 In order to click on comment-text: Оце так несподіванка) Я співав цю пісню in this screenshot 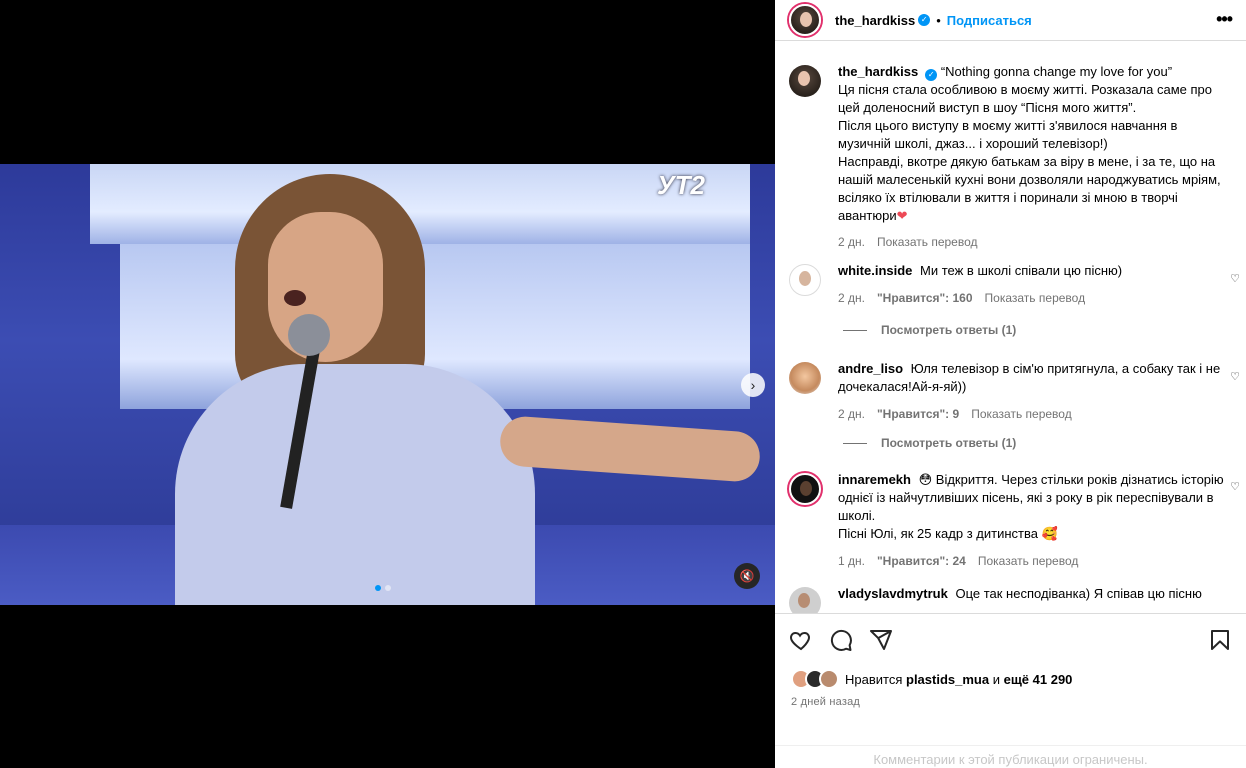, I will do `click(1078, 593)`.